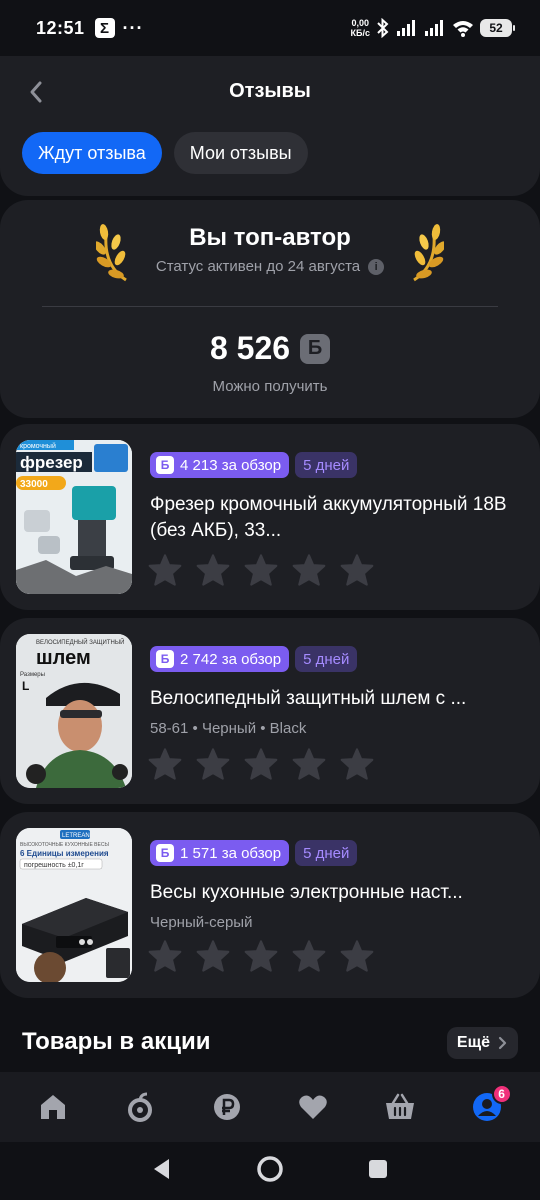 The width and height of the screenshot is (540, 1200). Describe the element at coordinates (34, 484) in the screenshot. I see `thumb-text-3: 33000` at that location.